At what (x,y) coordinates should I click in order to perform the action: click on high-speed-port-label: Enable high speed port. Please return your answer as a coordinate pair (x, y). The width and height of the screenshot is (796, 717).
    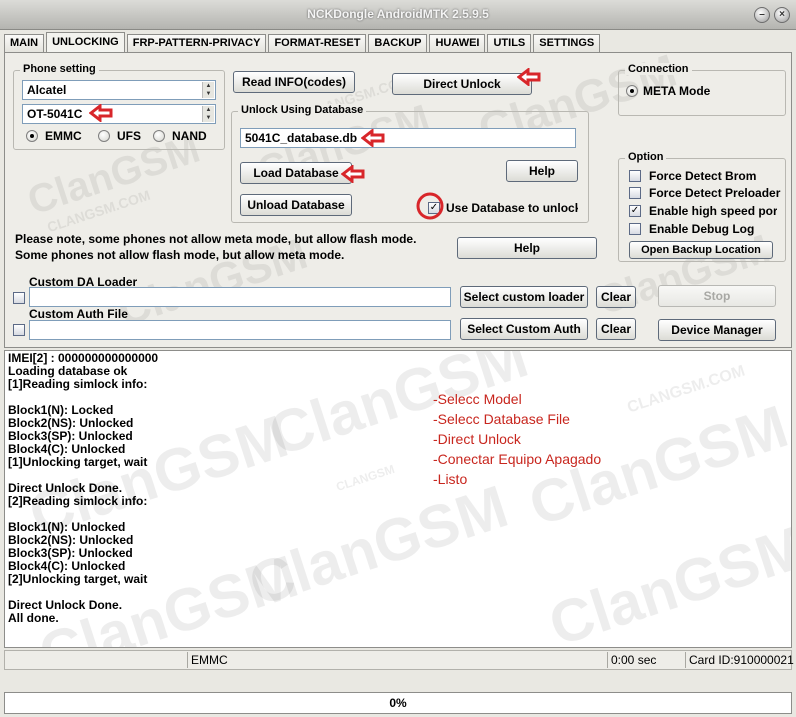
    Looking at the image, I should click on (713, 211).